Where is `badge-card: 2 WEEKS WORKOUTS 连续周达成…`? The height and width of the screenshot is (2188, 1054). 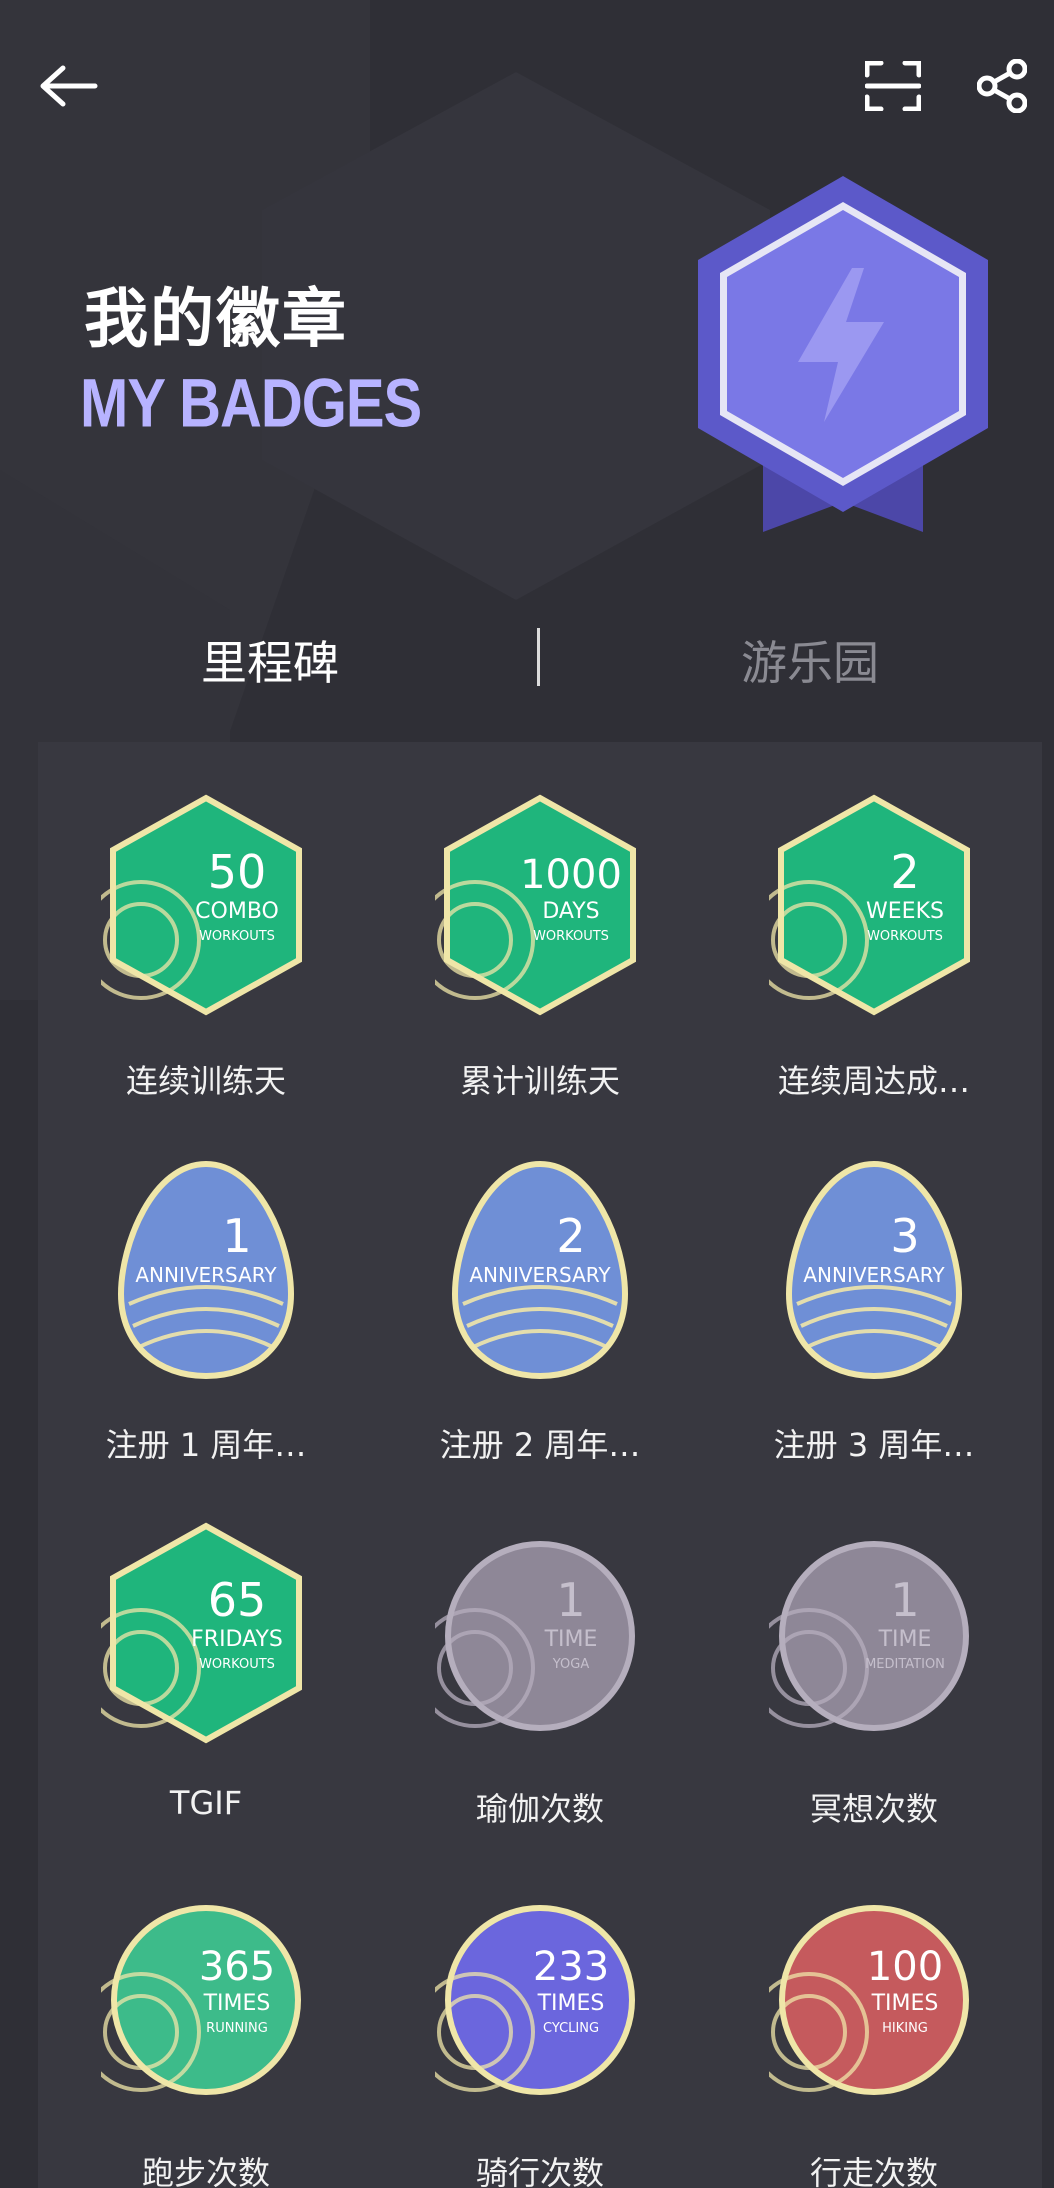
badge-card: 2 WEEKS WORKOUTS 连续周达成… is located at coordinates (874, 955).